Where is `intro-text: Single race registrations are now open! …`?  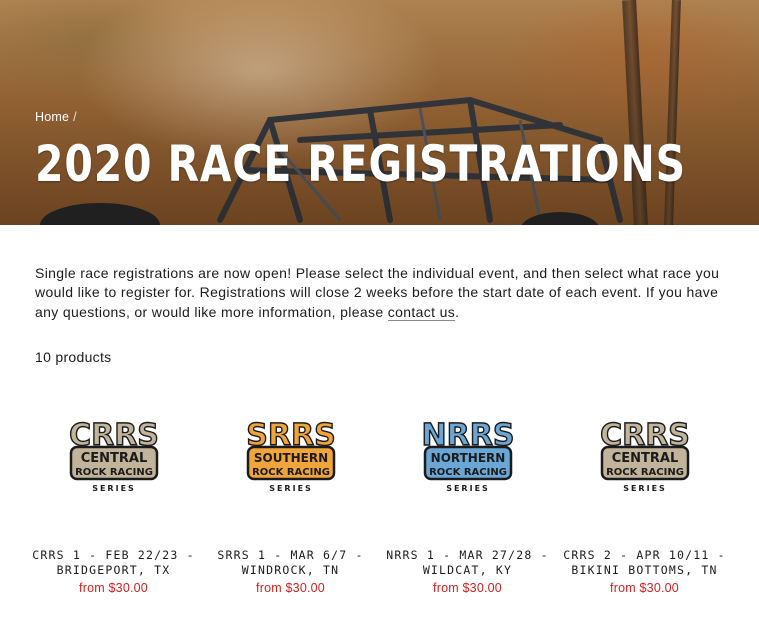 intro-text: Single race registrations are now open! … is located at coordinates (377, 292).